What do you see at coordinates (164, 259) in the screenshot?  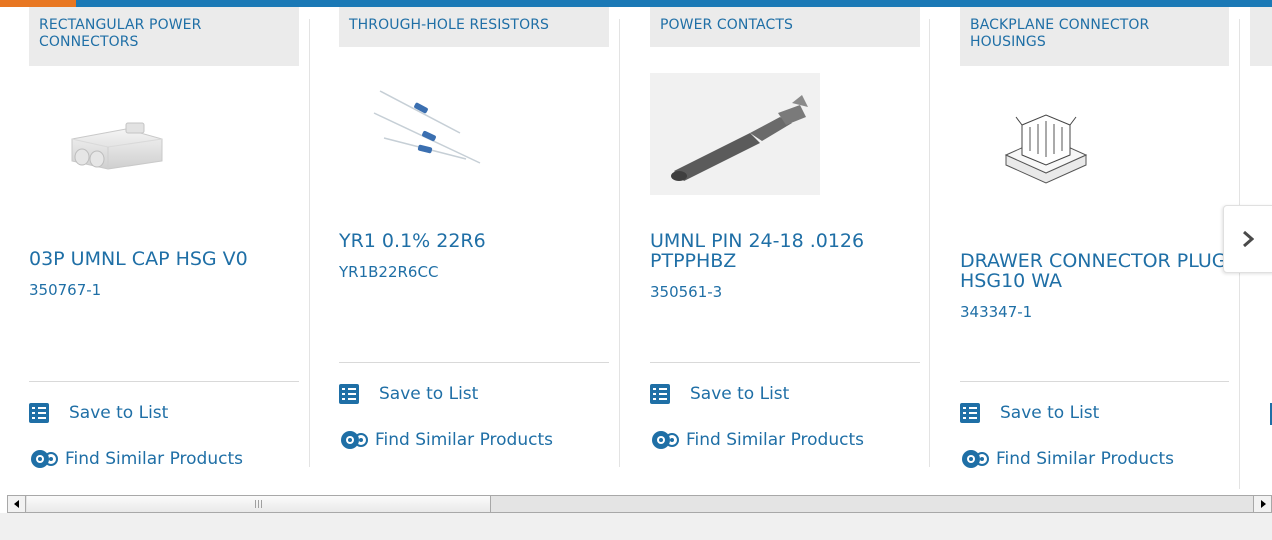 I see `product-title-link: 03P UMNL CAP HSG V0` at bounding box center [164, 259].